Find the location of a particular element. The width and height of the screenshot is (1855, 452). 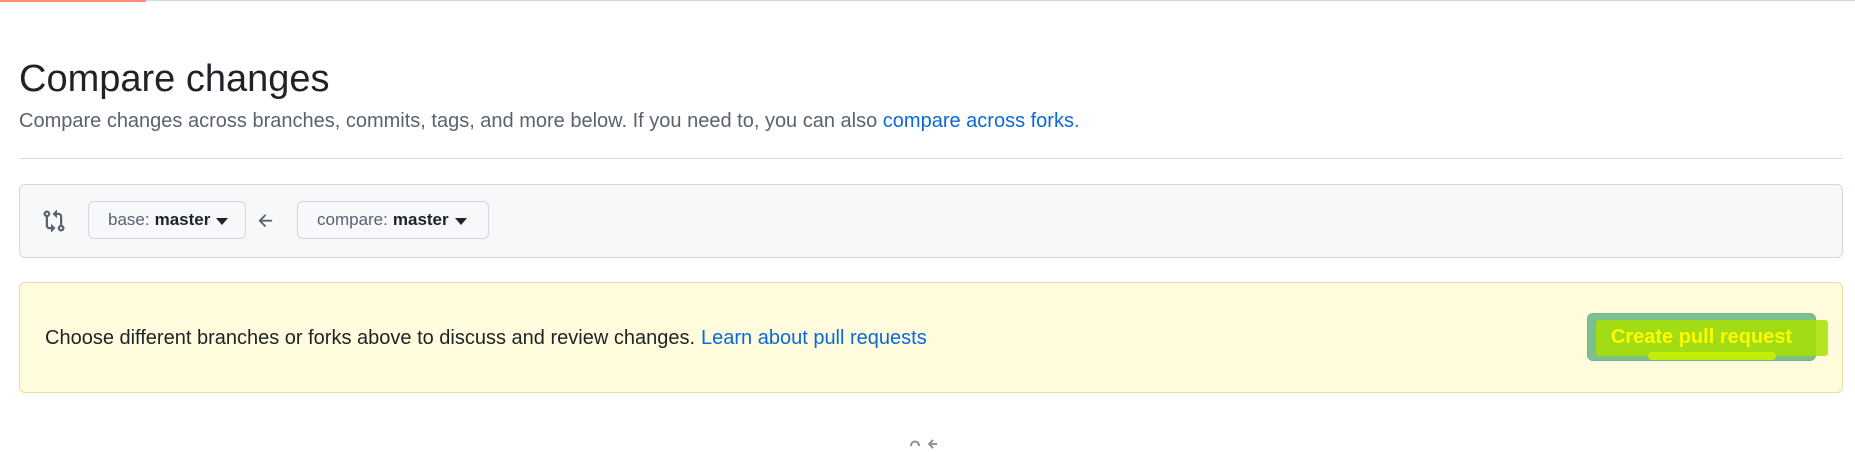

base-ref: master is located at coordinates (182, 219).